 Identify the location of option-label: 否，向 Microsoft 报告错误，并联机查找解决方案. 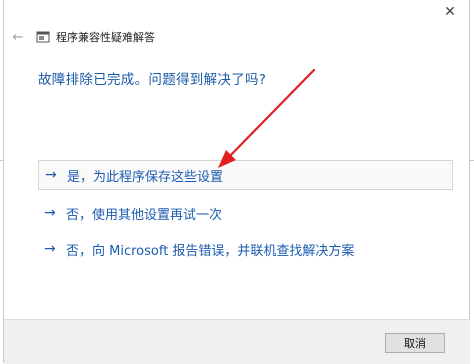
(210, 251).